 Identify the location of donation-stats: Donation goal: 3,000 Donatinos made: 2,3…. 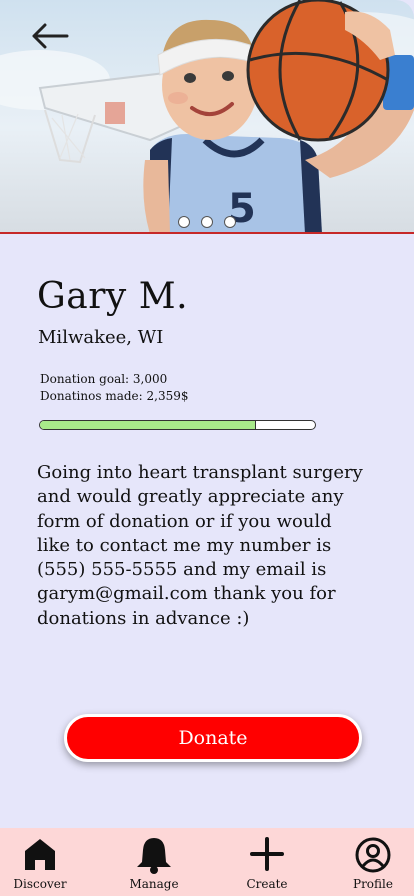
(114, 388).